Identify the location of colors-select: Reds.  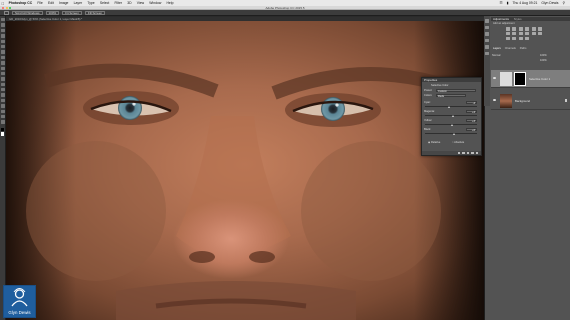
(451, 95).